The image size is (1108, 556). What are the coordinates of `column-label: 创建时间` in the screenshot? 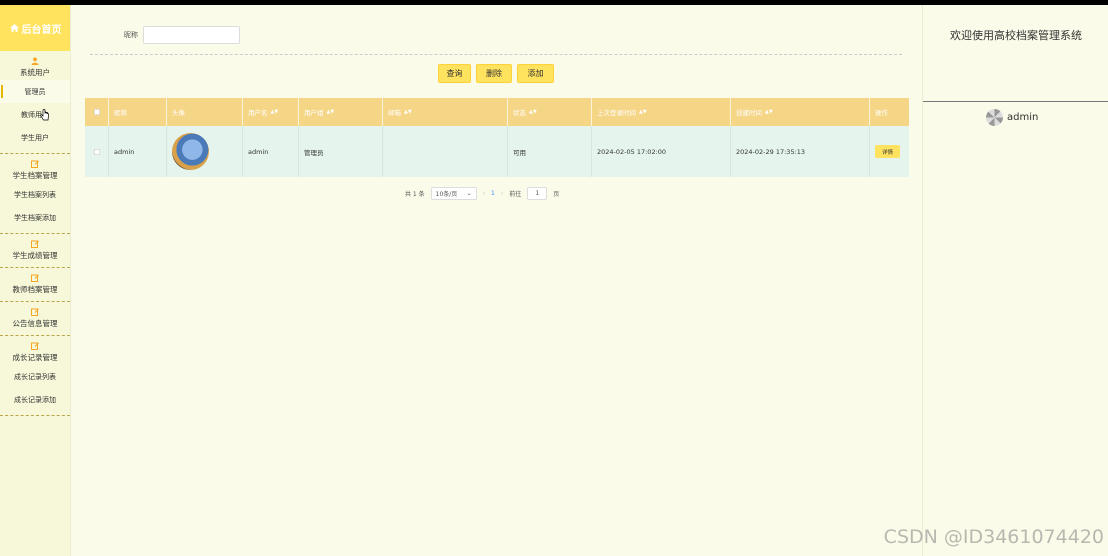 It's located at (749, 113).